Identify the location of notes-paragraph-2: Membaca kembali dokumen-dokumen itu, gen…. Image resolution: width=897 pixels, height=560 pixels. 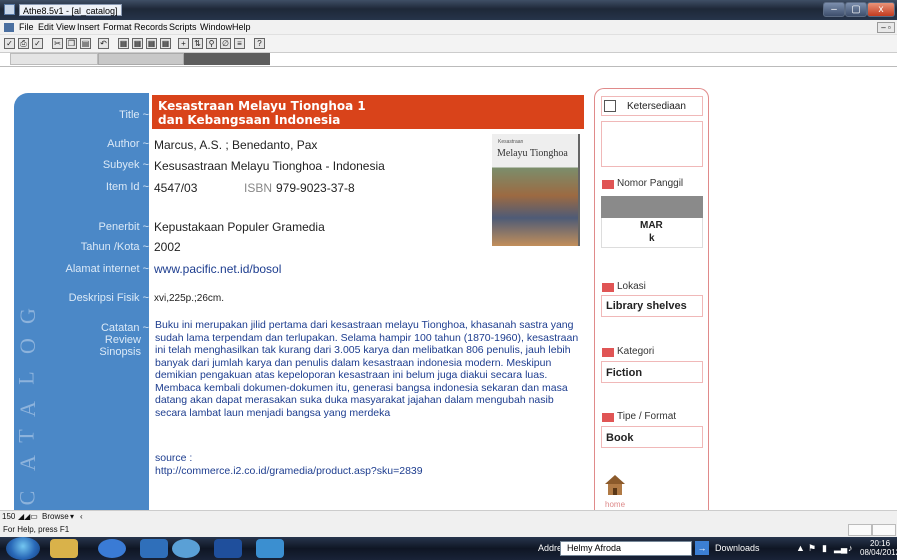
(361, 400).